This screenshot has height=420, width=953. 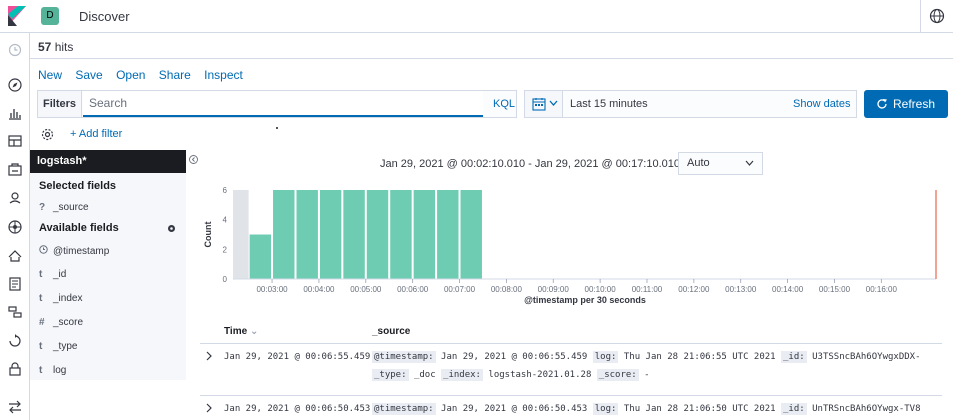 I want to click on field-item-index: t _index, so click(x=60, y=298).